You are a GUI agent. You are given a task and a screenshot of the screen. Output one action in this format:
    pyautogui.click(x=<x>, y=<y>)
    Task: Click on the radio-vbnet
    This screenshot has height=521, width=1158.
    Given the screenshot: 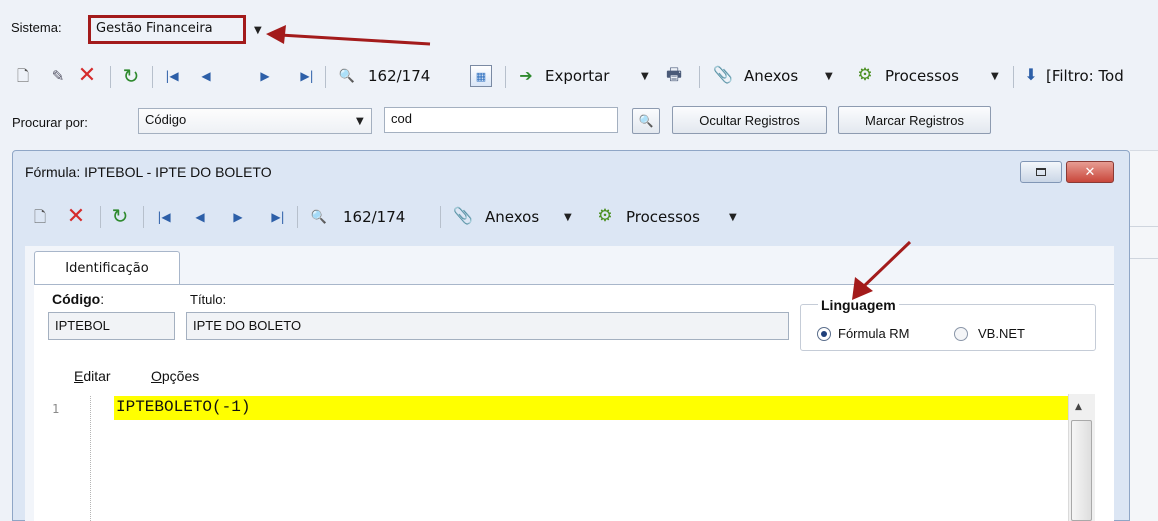 What is the action you would take?
    pyautogui.click(x=961, y=334)
    